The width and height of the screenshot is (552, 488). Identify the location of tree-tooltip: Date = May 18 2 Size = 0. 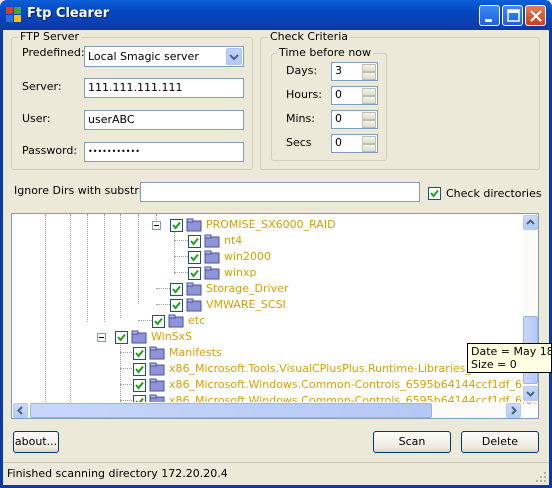
(509, 358).